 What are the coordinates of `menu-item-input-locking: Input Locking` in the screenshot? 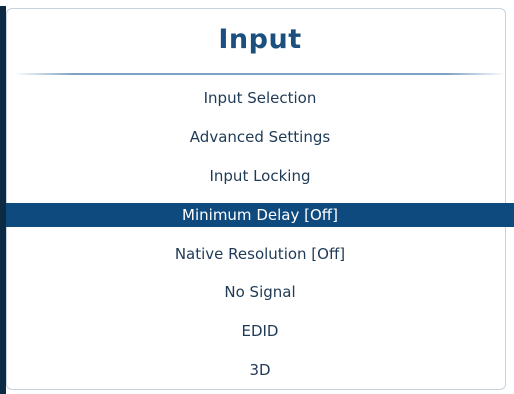 It's located at (260, 176).